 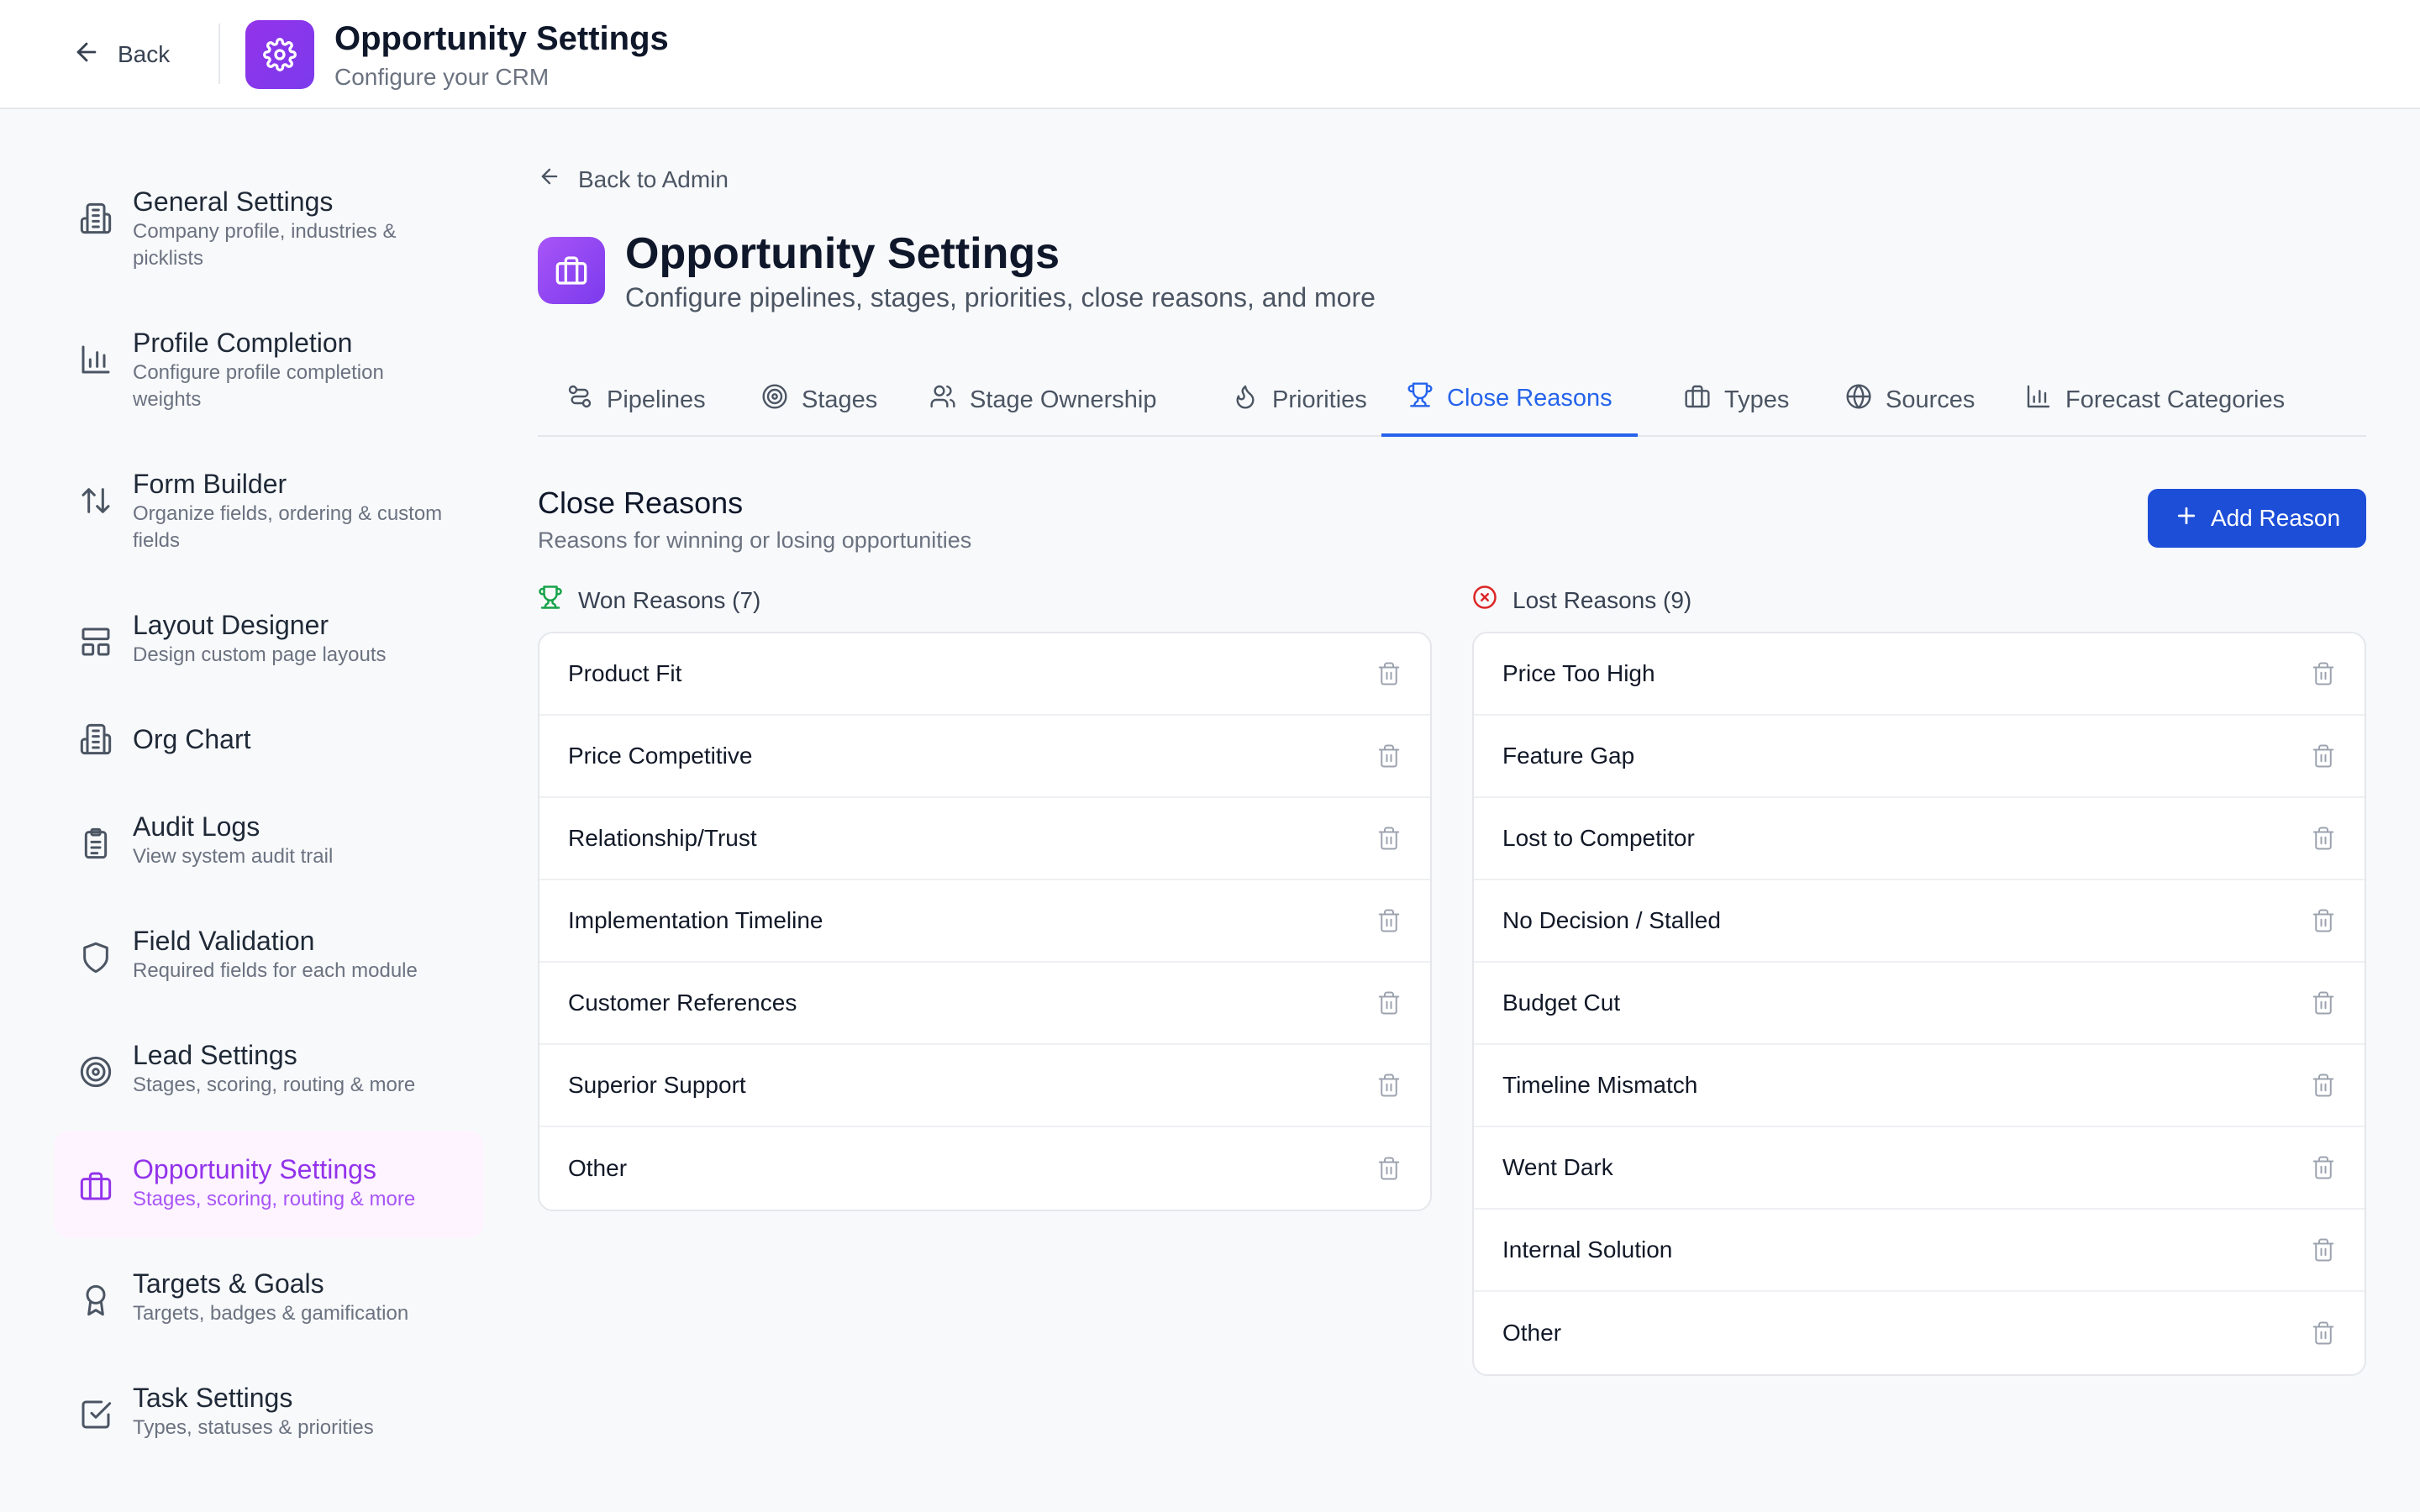 What do you see at coordinates (1920, 757) in the screenshot?
I see `list-item: Feature Gap` at bounding box center [1920, 757].